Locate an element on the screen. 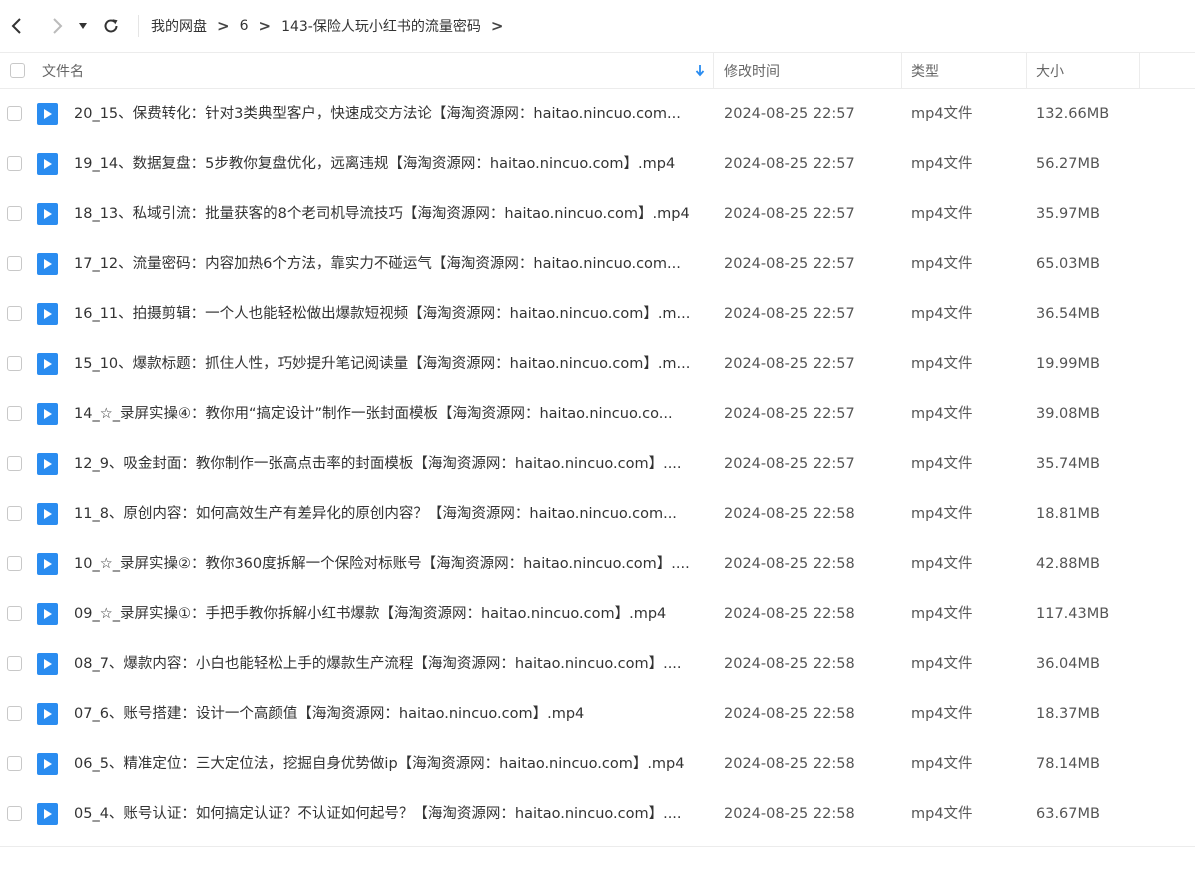 The image size is (1195, 876). file-size: 36.04MB is located at coordinates (1068, 664).